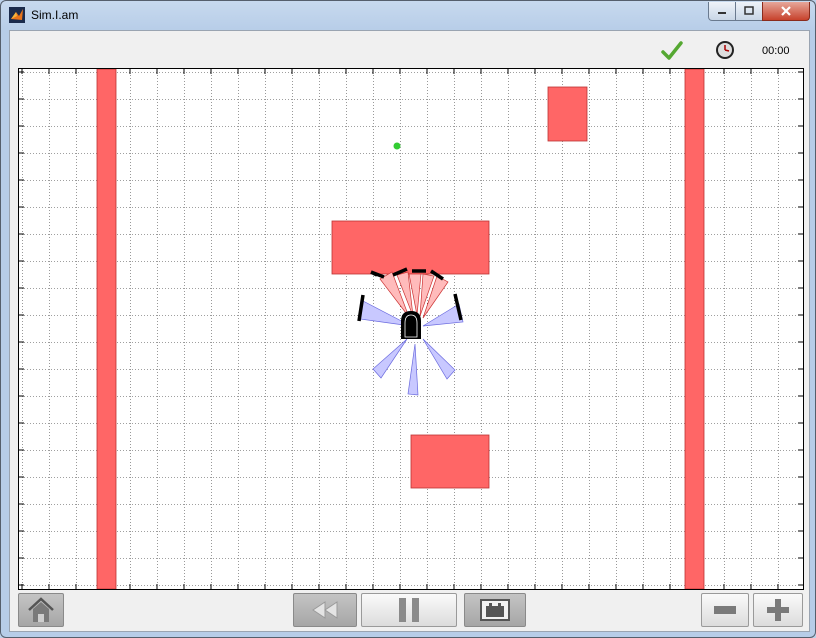 The height and width of the screenshot is (638, 816). Describe the element at coordinates (450, 461) in the screenshot. I see `obstacle-center-bottom` at that location.